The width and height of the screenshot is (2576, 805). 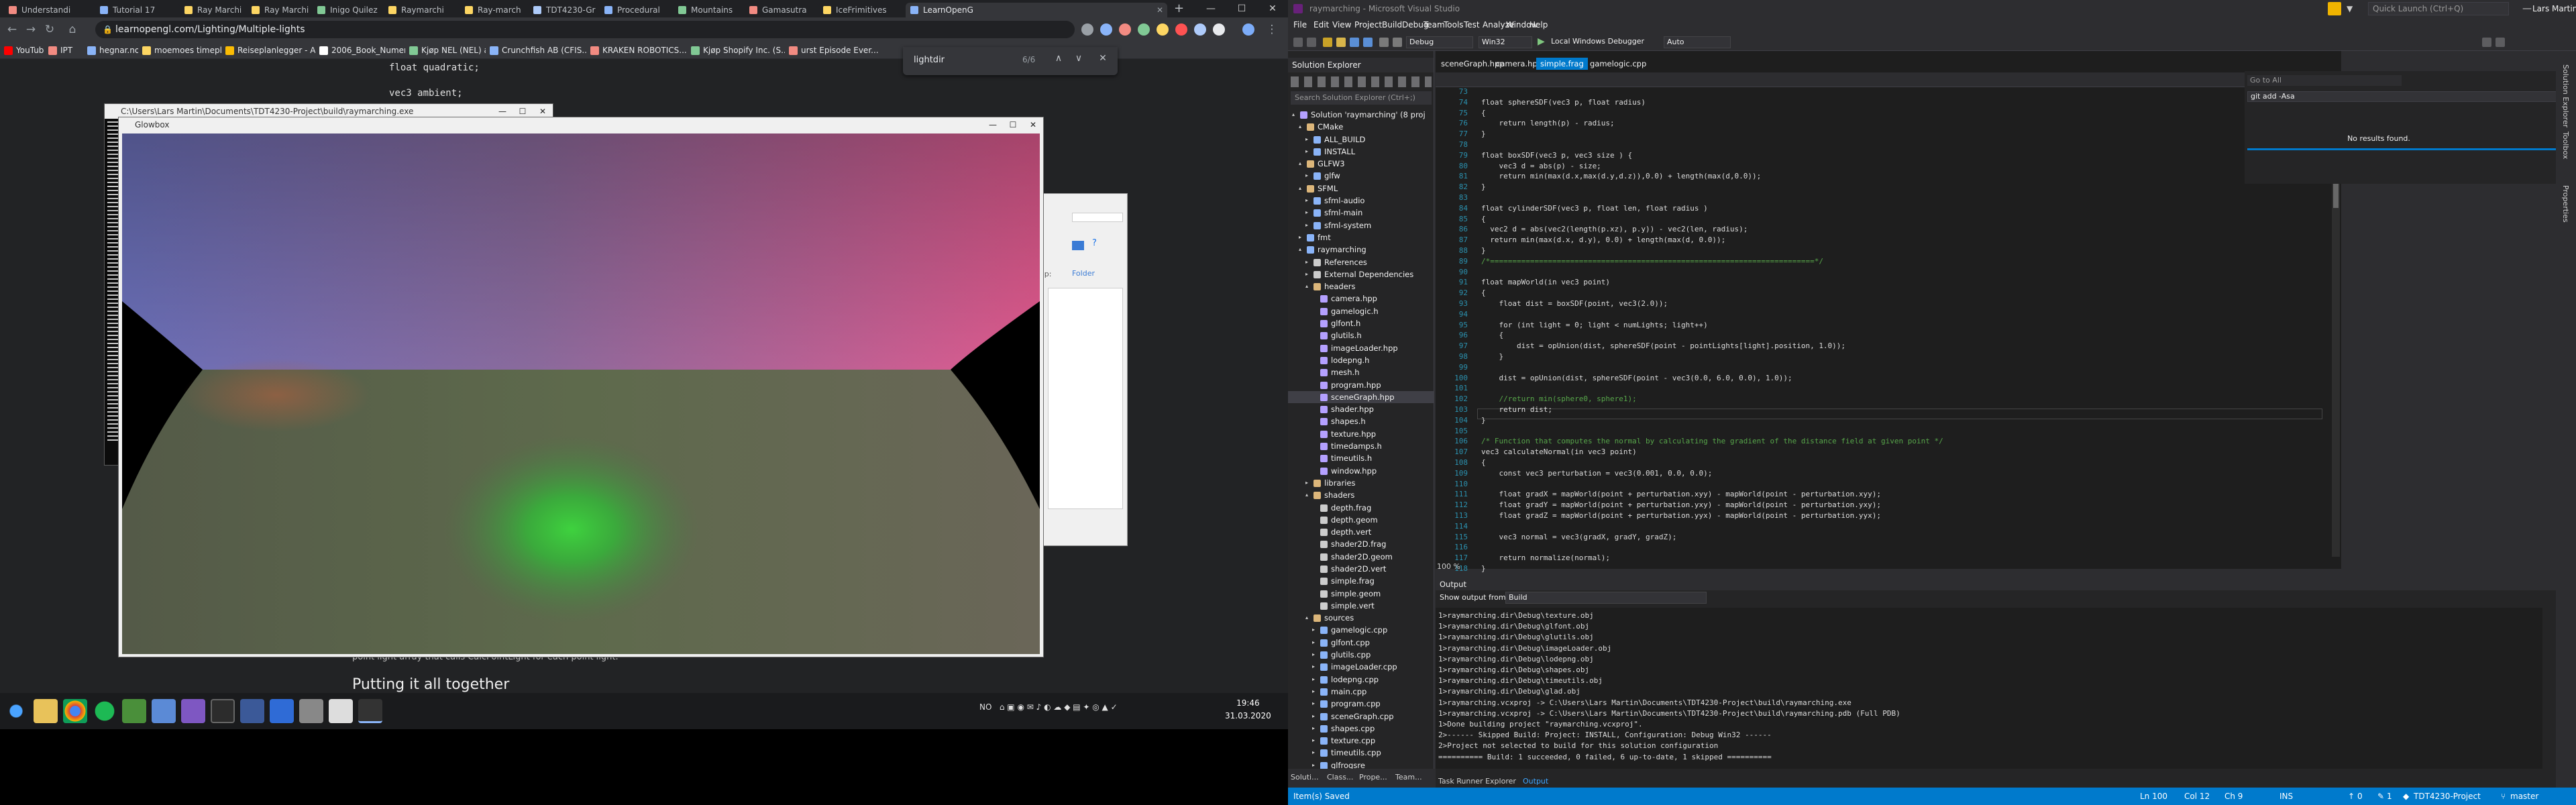 I want to click on repo-icon: ◆, so click(x=2406, y=796).